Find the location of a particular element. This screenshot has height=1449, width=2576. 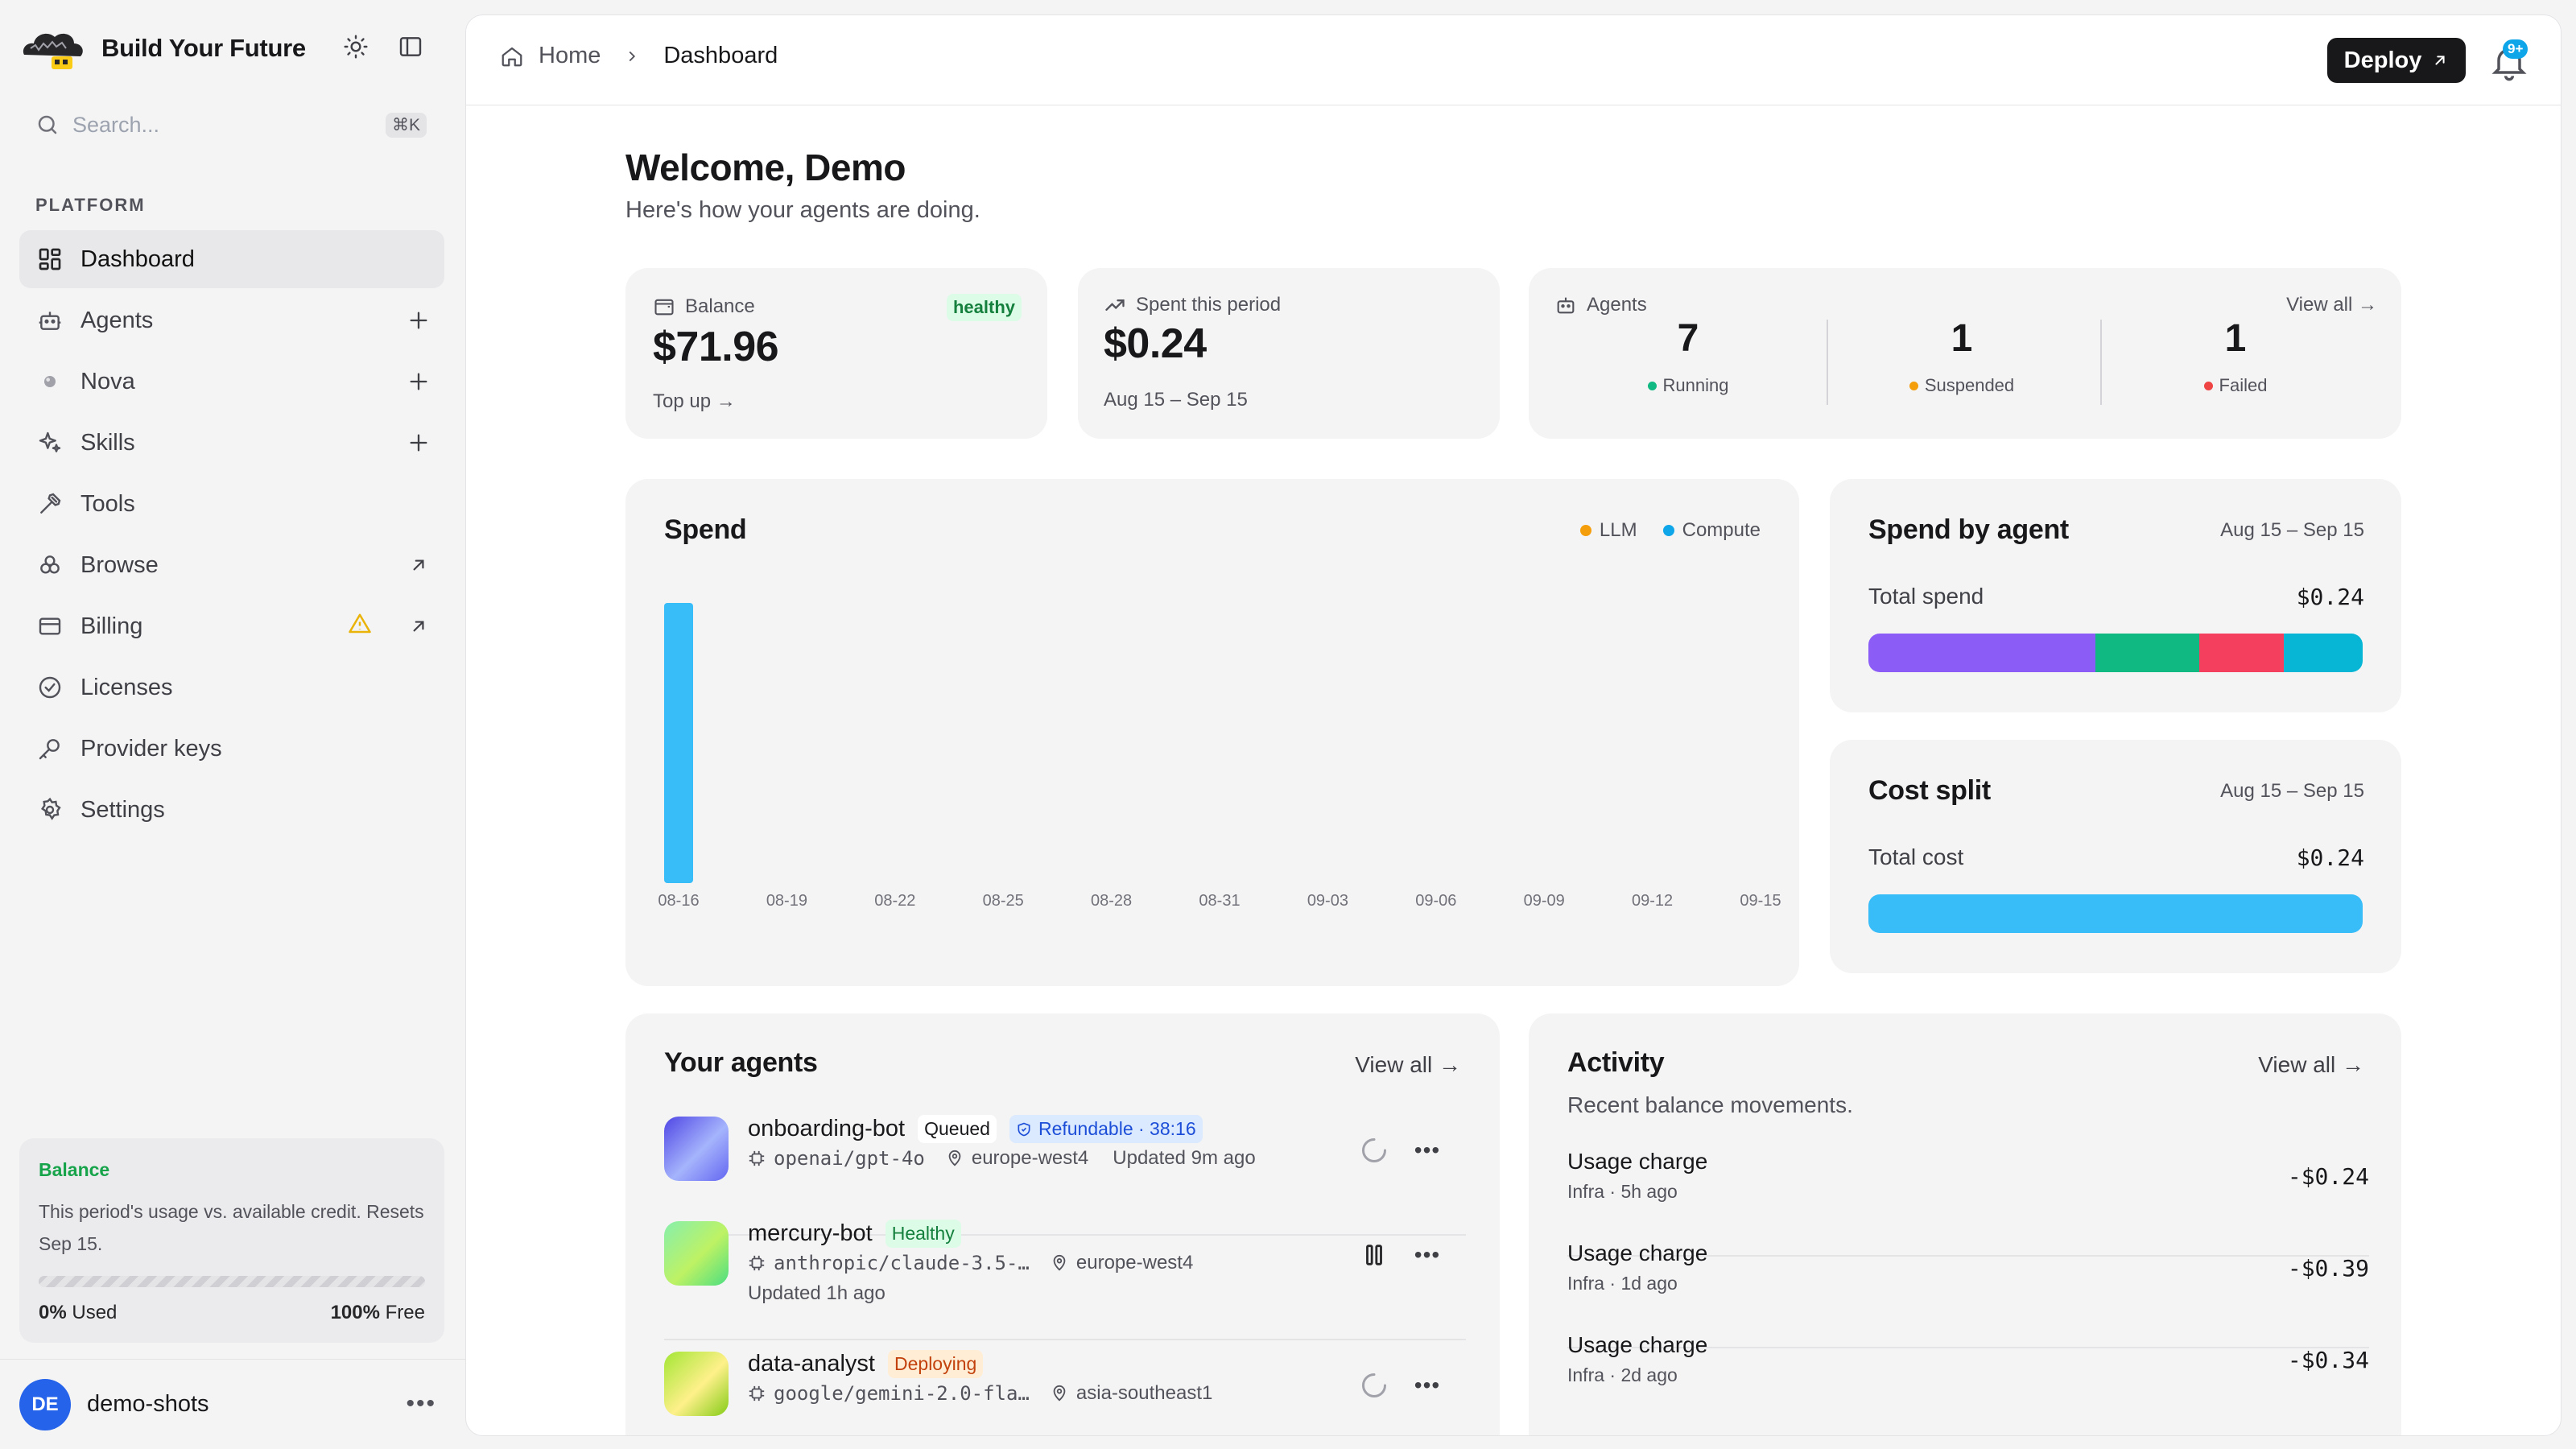

search-input: Search... ⌘K is located at coordinates (227, 125).